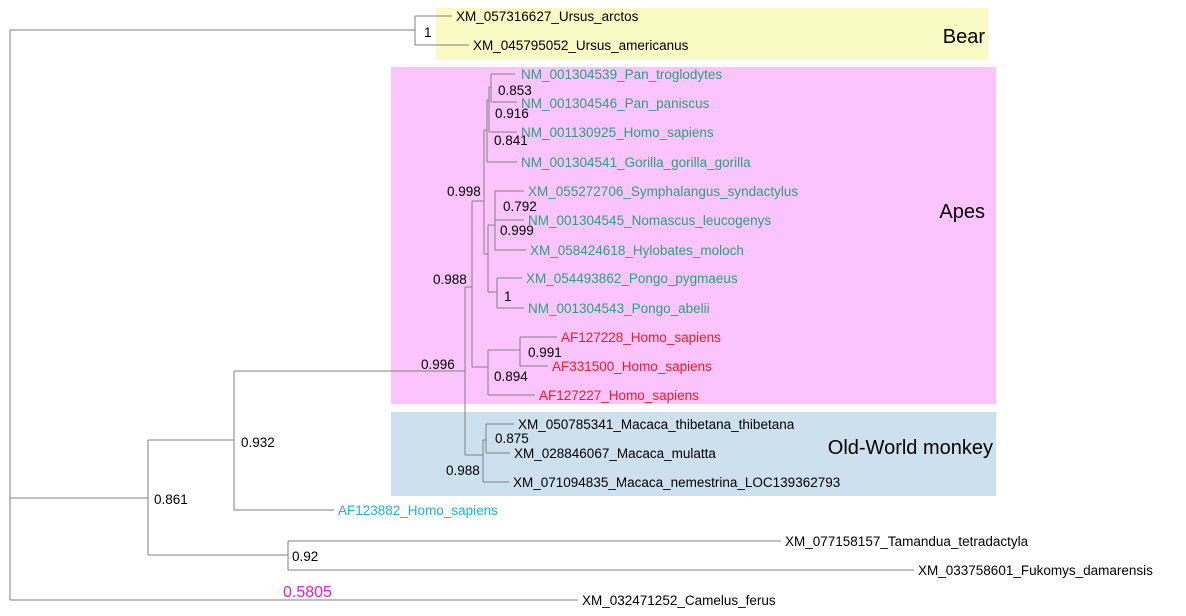  What do you see at coordinates (307, 592) in the screenshot?
I see `scale-label: 0.5805` at bounding box center [307, 592].